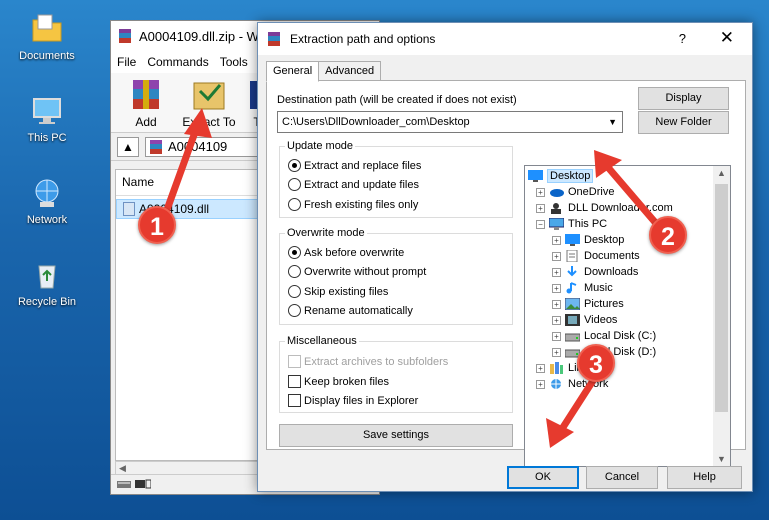 The image size is (769, 520). Describe the element at coordinates (668, 235) in the screenshot. I see `annotation-badge-2: 2` at that location.